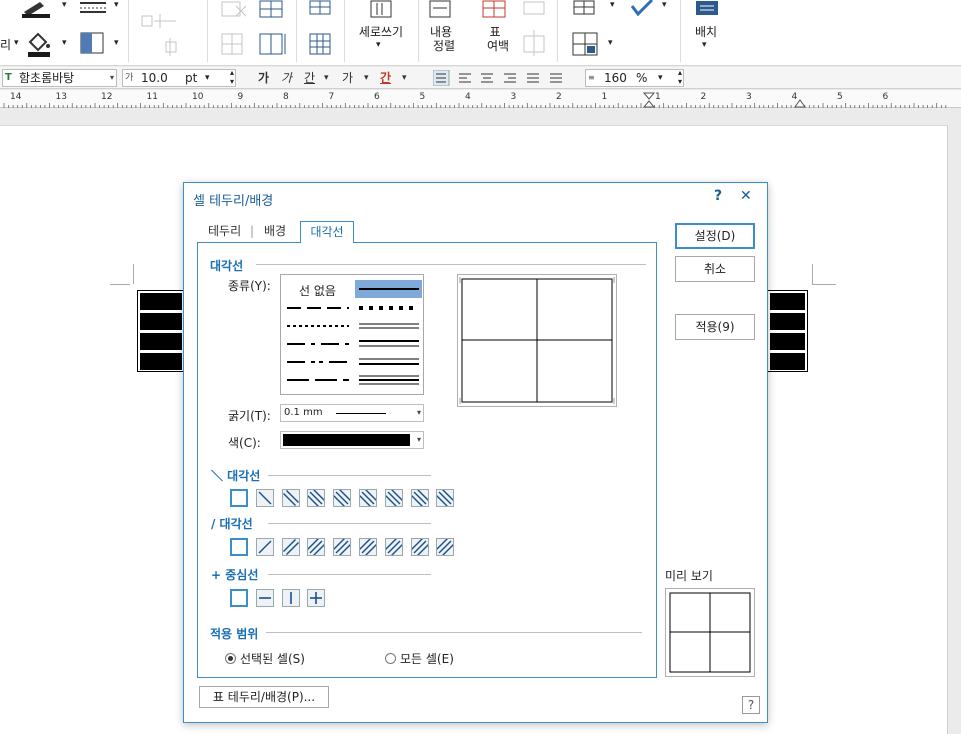  What do you see at coordinates (787, 331) in the screenshot?
I see `table-right-cells` at bounding box center [787, 331].